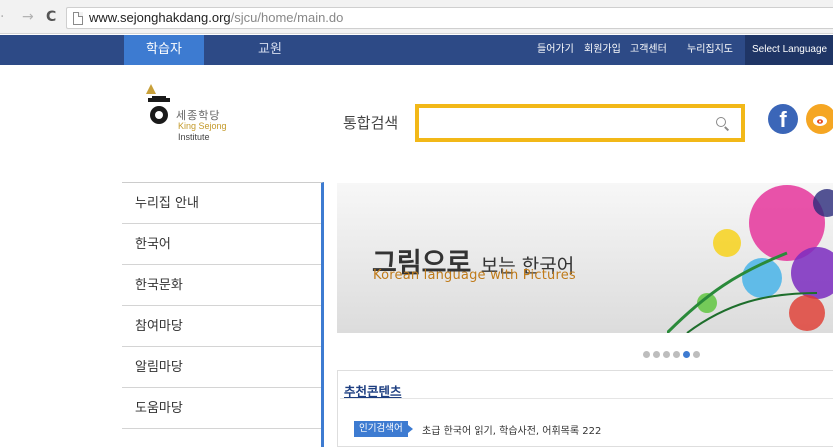 The image size is (833, 447). I want to click on search-box, so click(580, 123).